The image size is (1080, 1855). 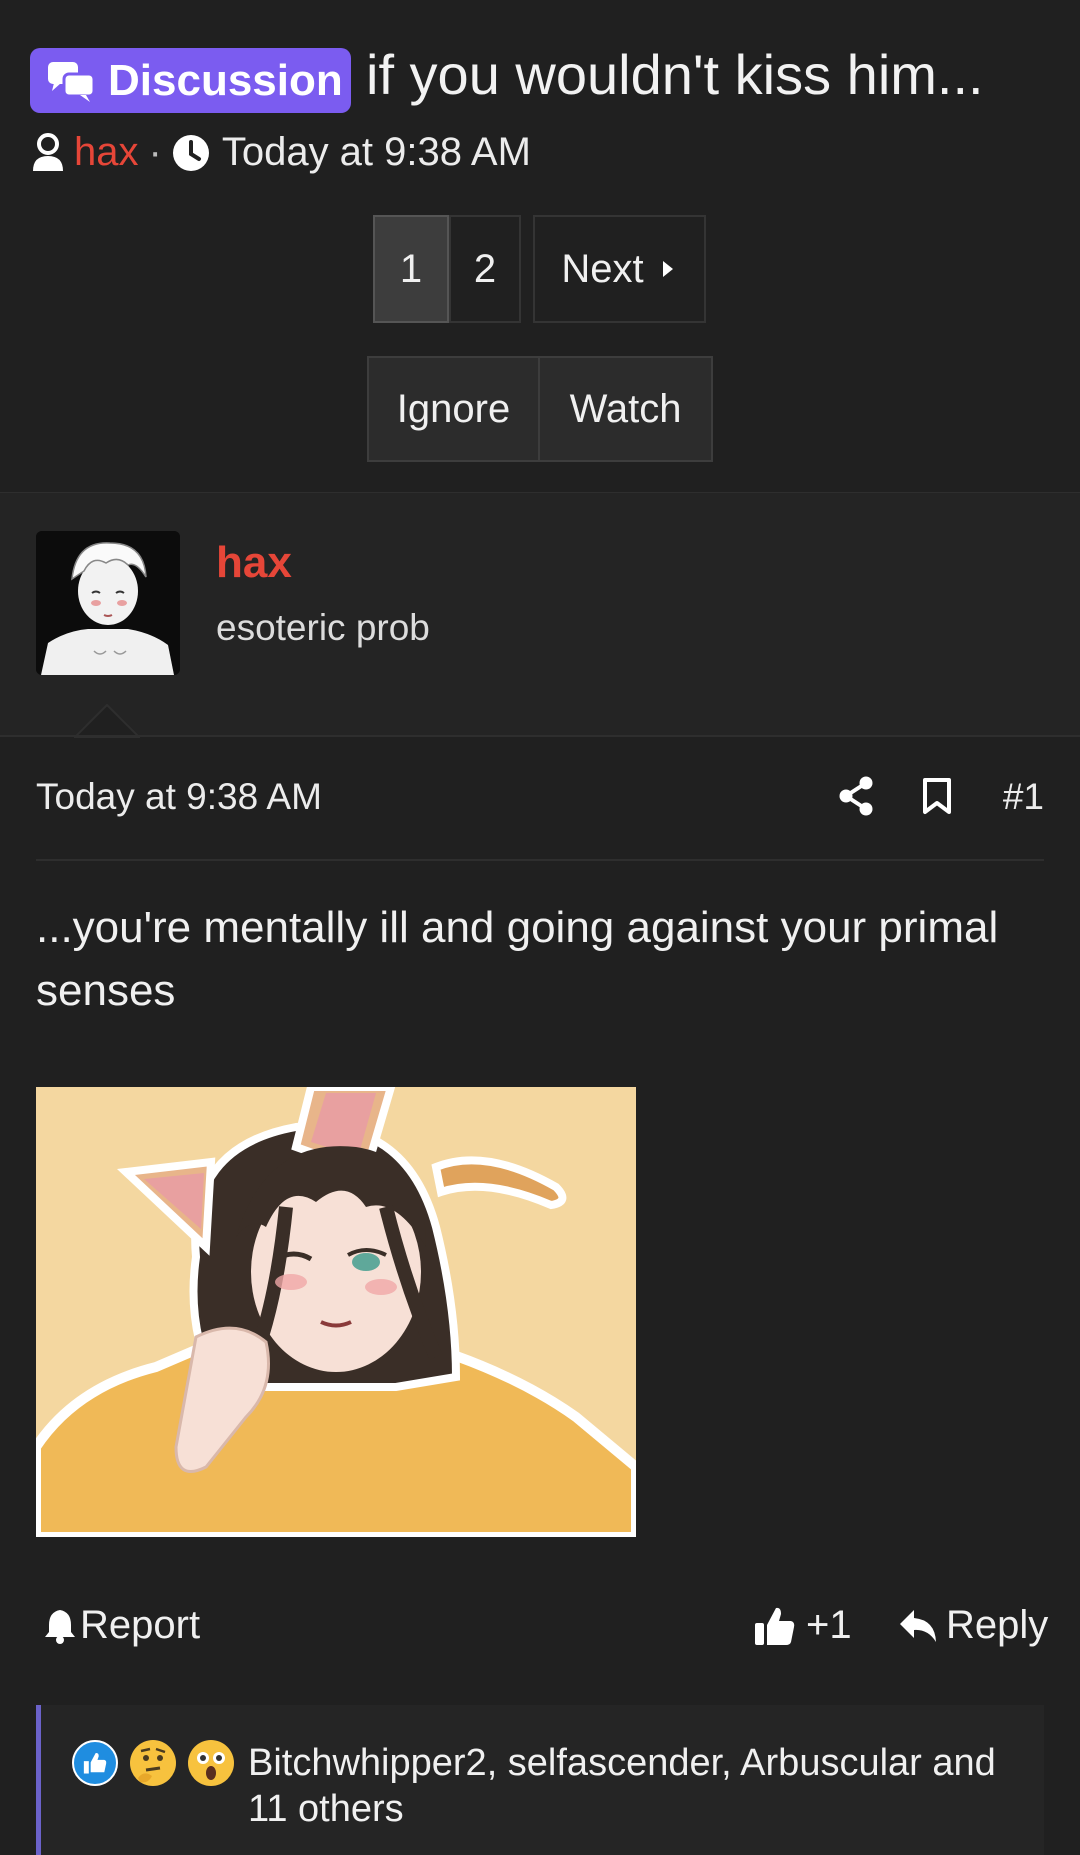 I want to click on bookmark-icon, so click(x=937, y=796).